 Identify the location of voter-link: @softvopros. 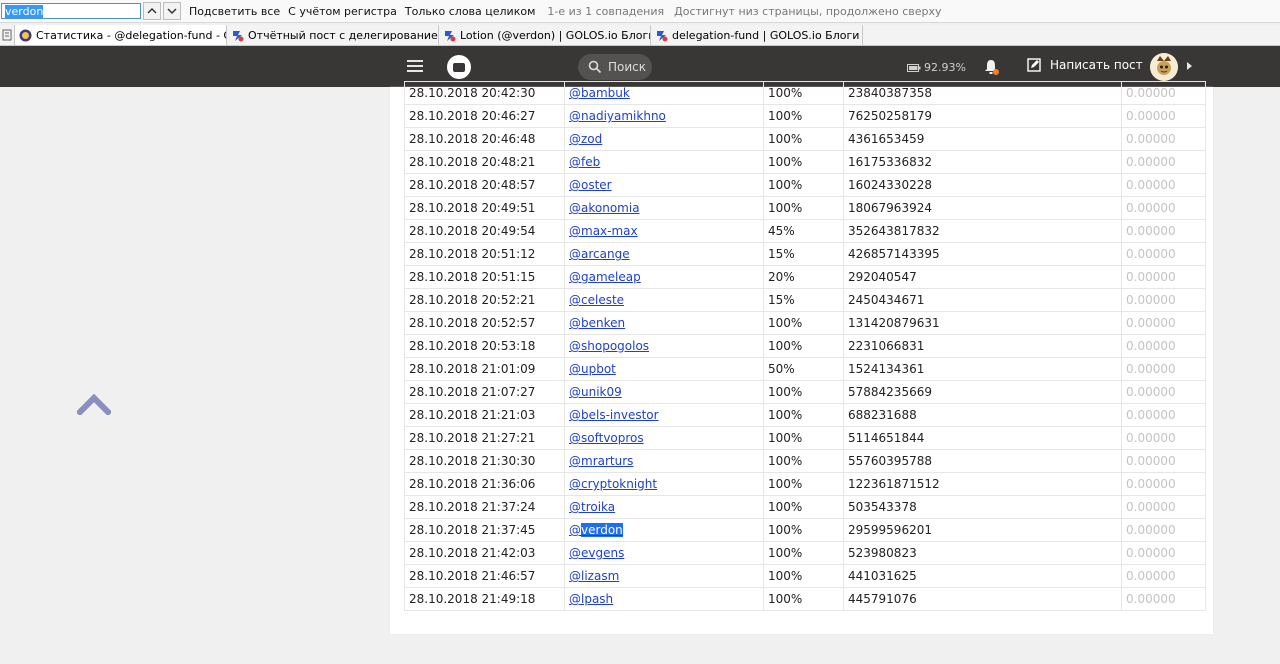
(606, 438).